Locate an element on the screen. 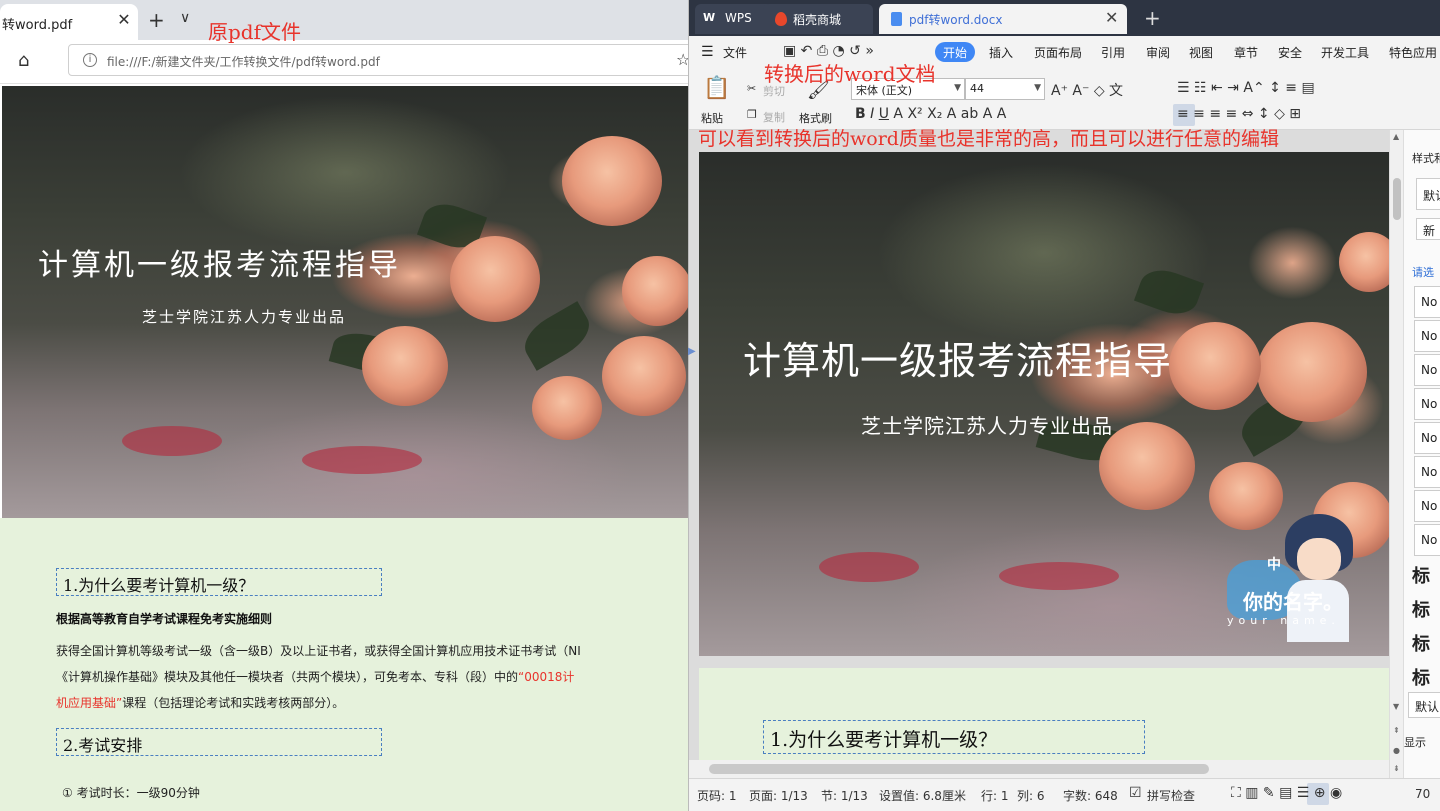 The image size is (1440, 811). address-text: file:///F:/新建文件夹/工作转换文件/pdf转word.pdf is located at coordinates (243, 62).